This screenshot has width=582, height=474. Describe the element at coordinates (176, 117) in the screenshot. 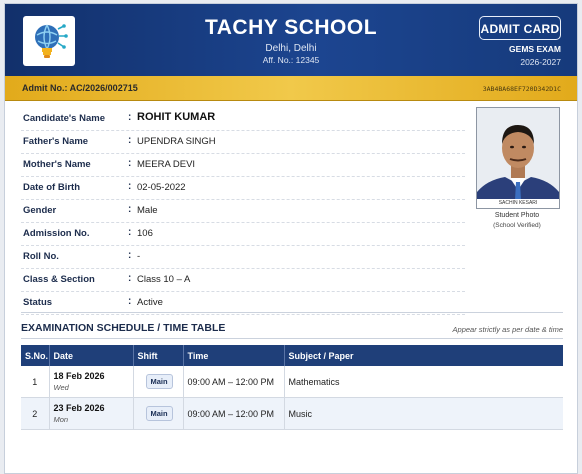

I see `candidate-name: ROHIT KUMAR` at that location.